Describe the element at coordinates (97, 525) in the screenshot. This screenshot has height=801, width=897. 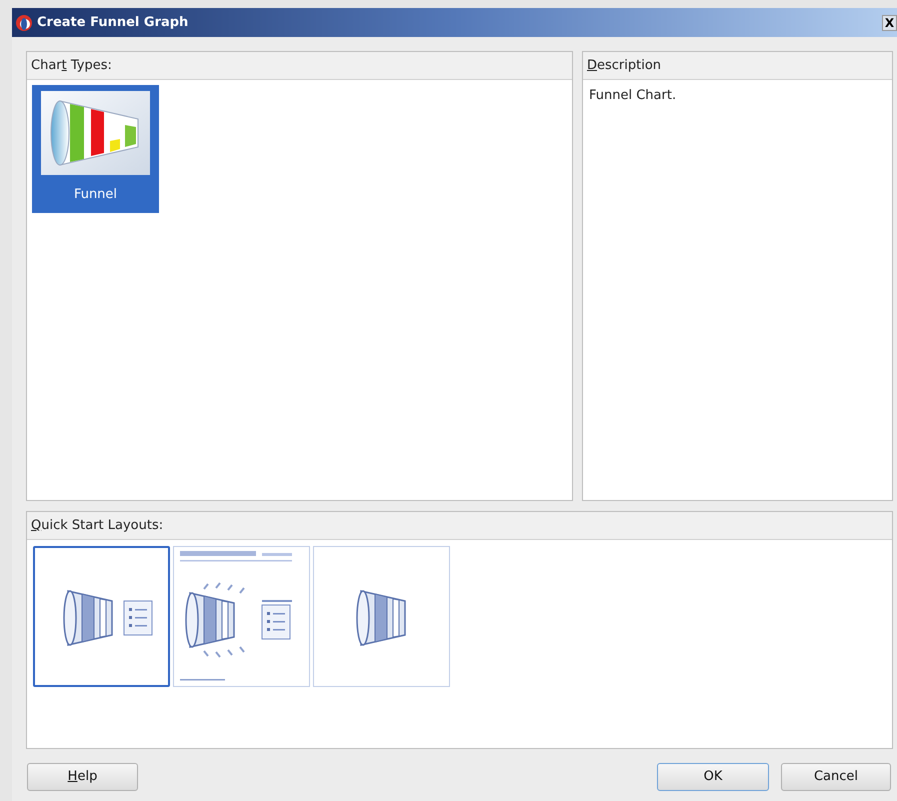
I see `panel-title: Quick Start Layouts:` at that location.